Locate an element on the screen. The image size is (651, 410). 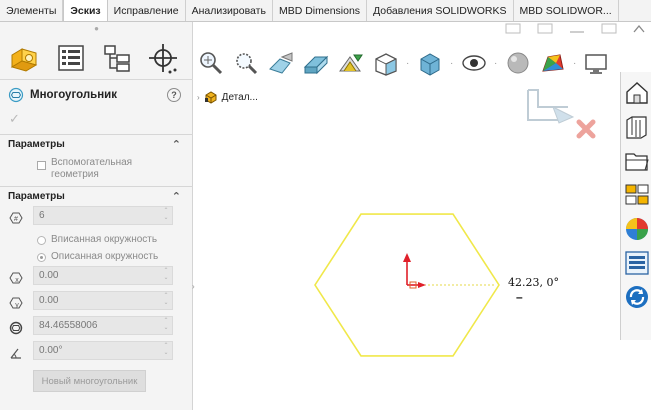
custom-properties-icon is located at coordinates (637, 263).